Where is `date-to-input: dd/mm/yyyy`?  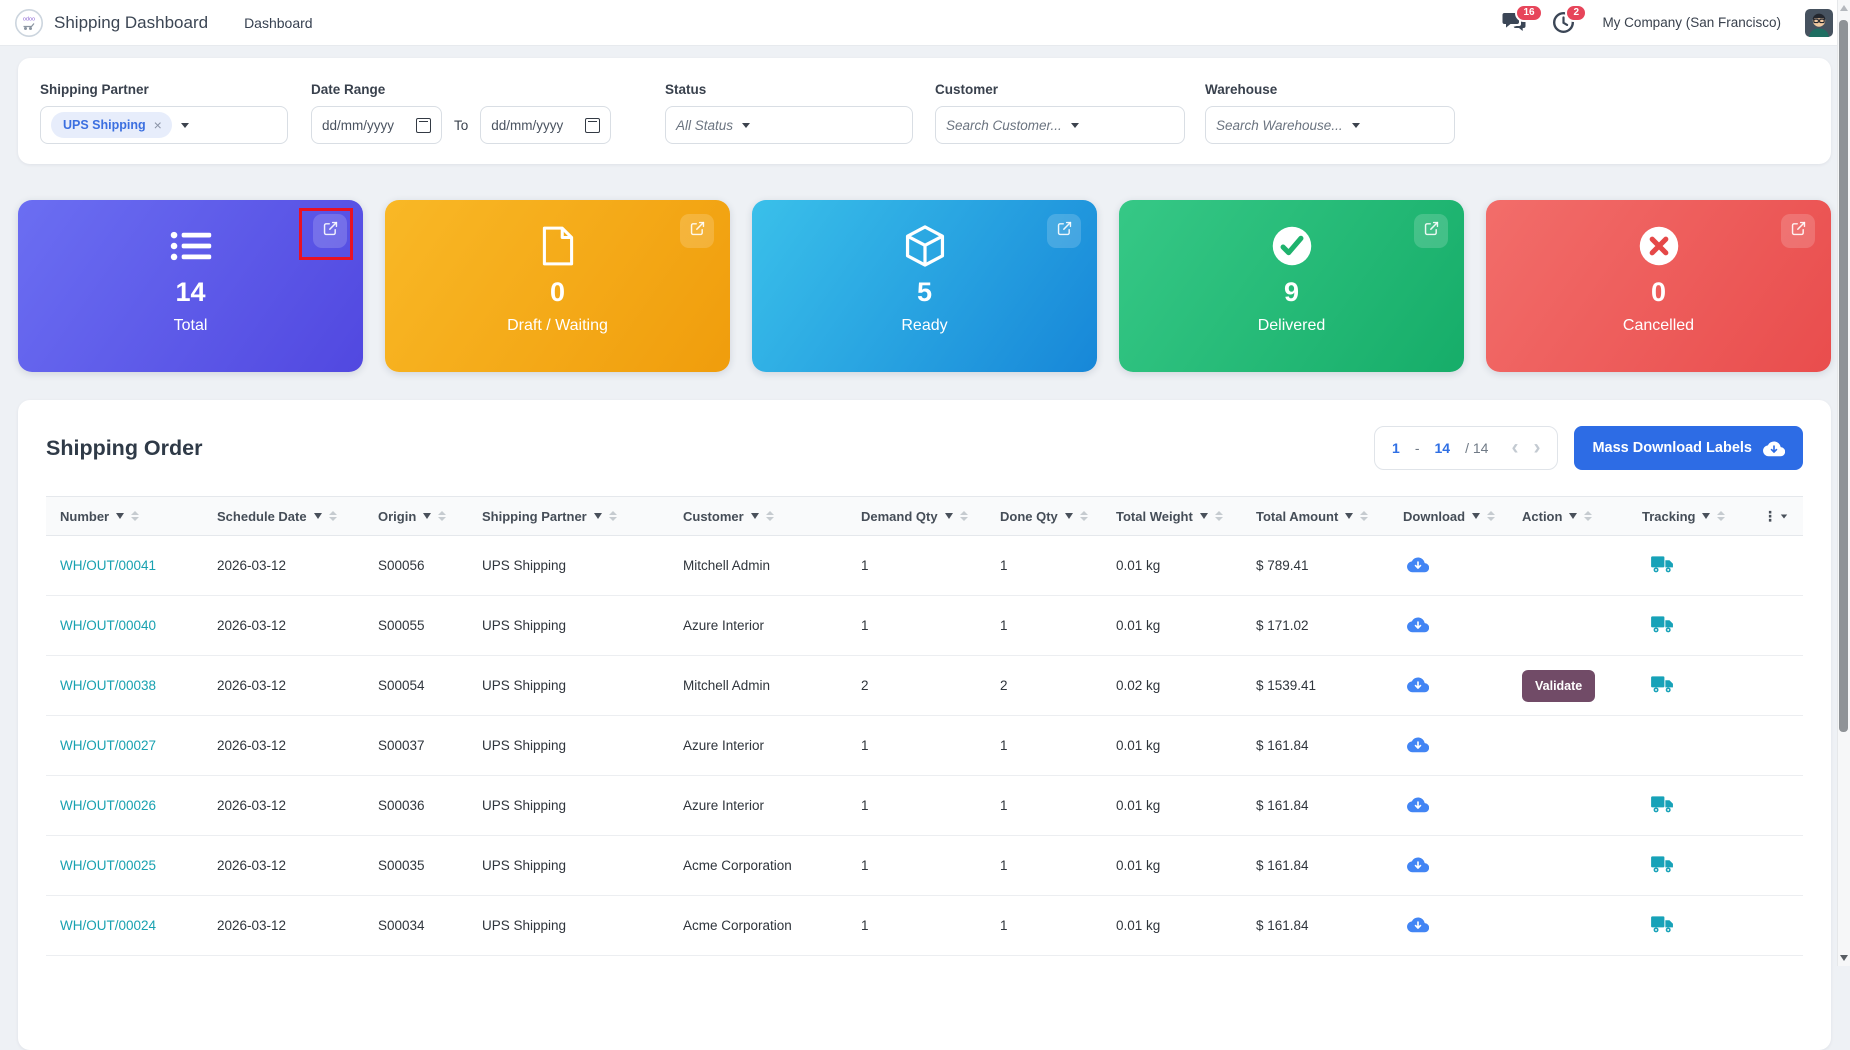
date-to-input: dd/mm/yyyy is located at coordinates (546, 125).